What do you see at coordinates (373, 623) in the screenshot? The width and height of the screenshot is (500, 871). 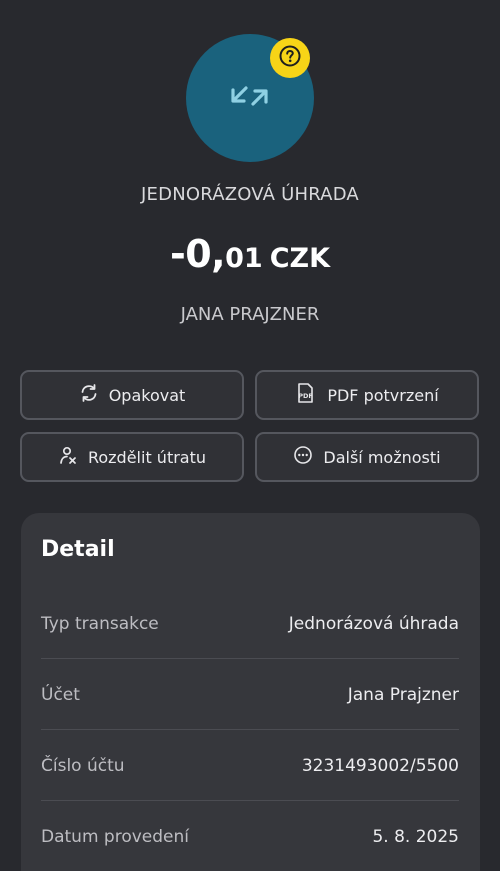 I see `detail-value: Jednorázová úhrada` at bounding box center [373, 623].